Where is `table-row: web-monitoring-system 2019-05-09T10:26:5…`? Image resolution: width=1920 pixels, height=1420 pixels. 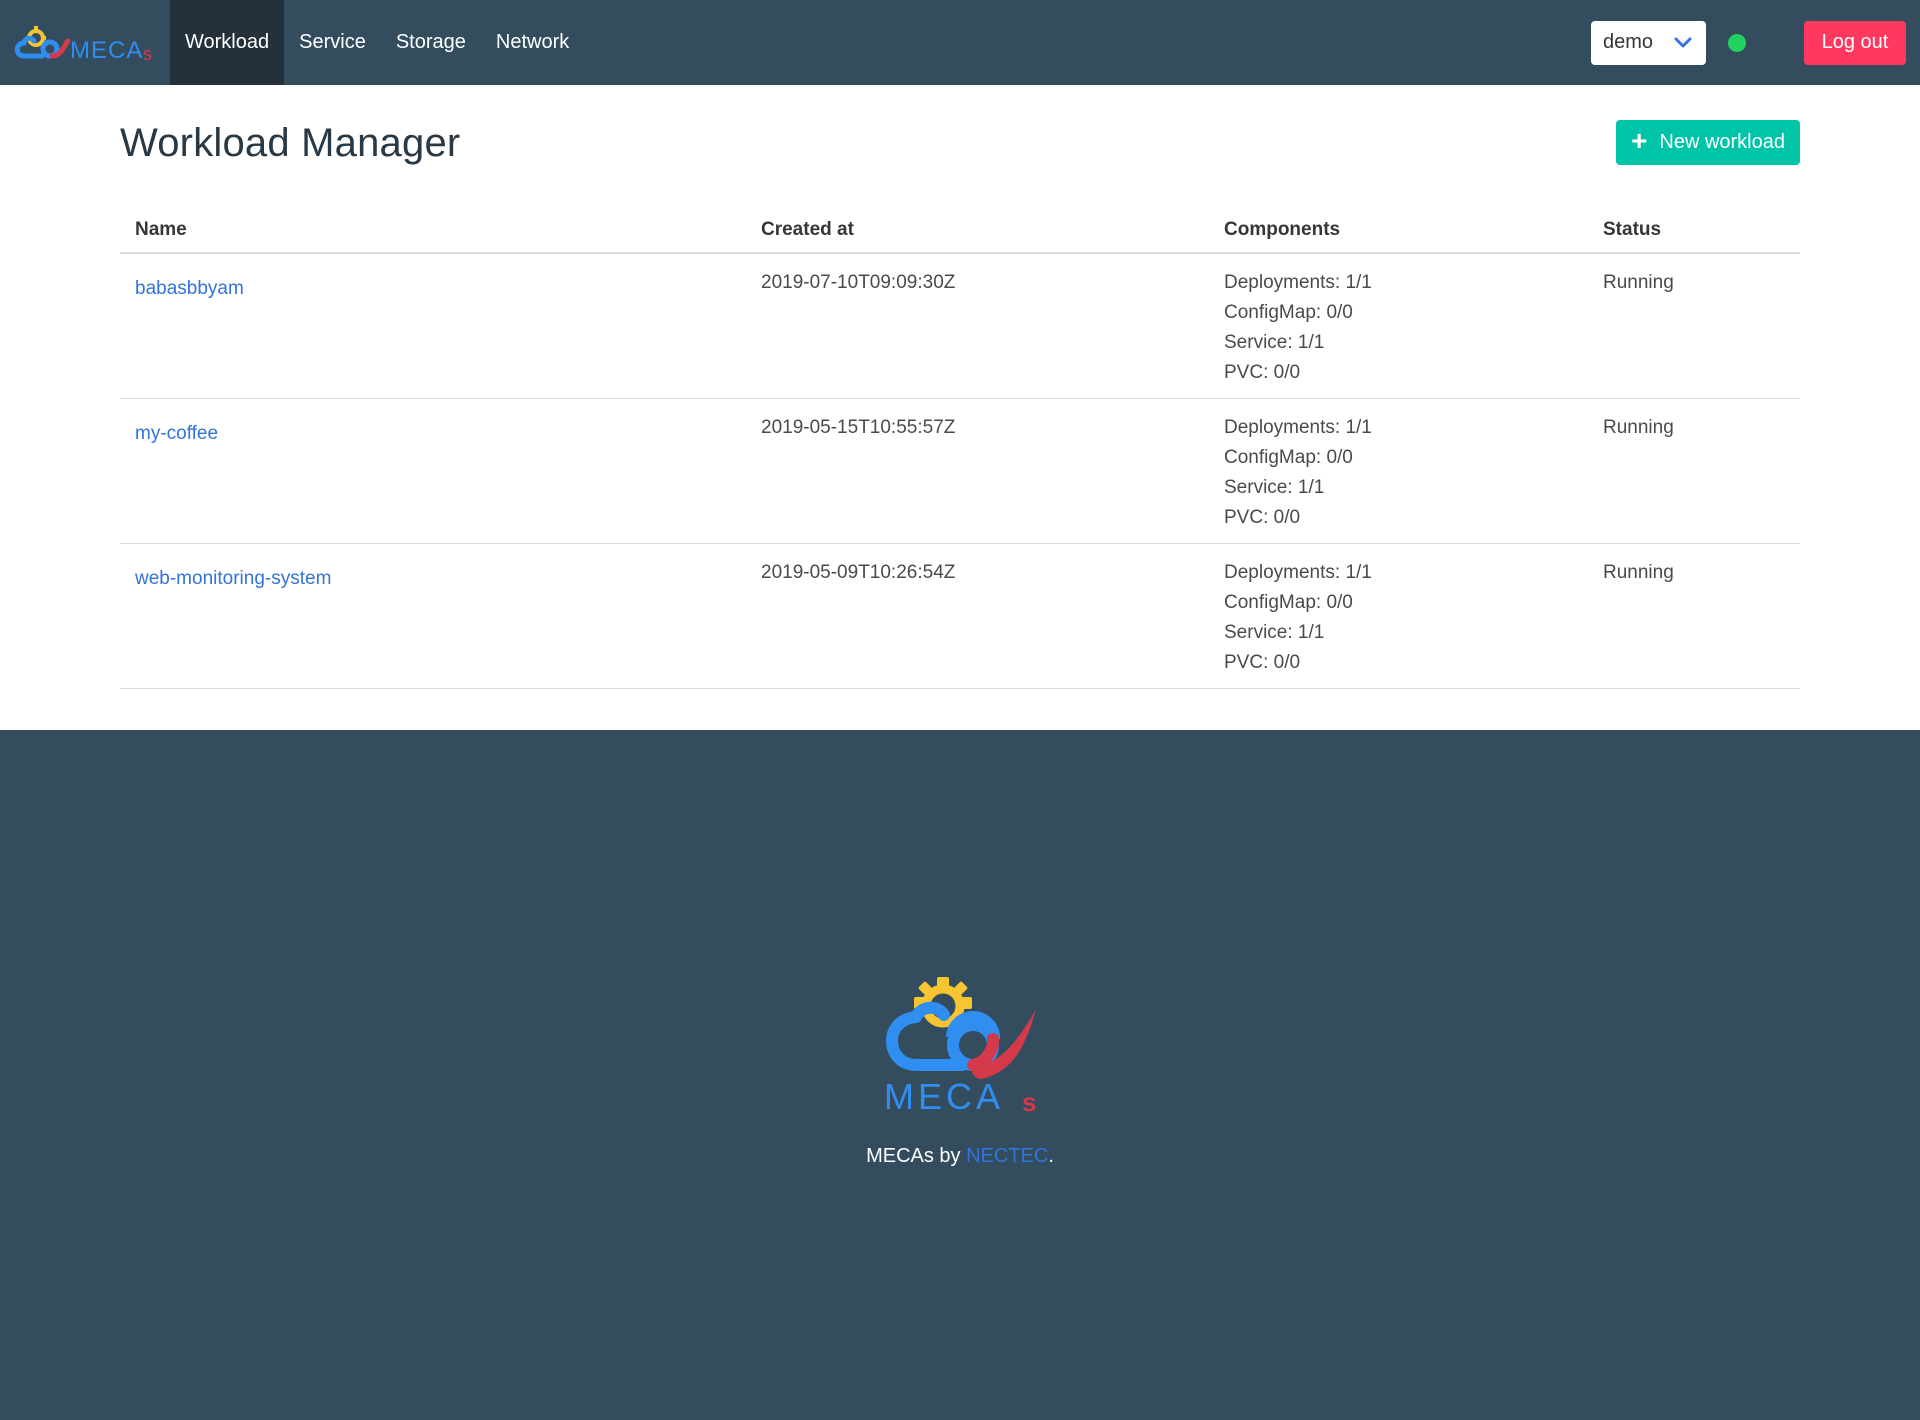
table-row: web-monitoring-system 2019-05-09T10:26:5… is located at coordinates (960, 616).